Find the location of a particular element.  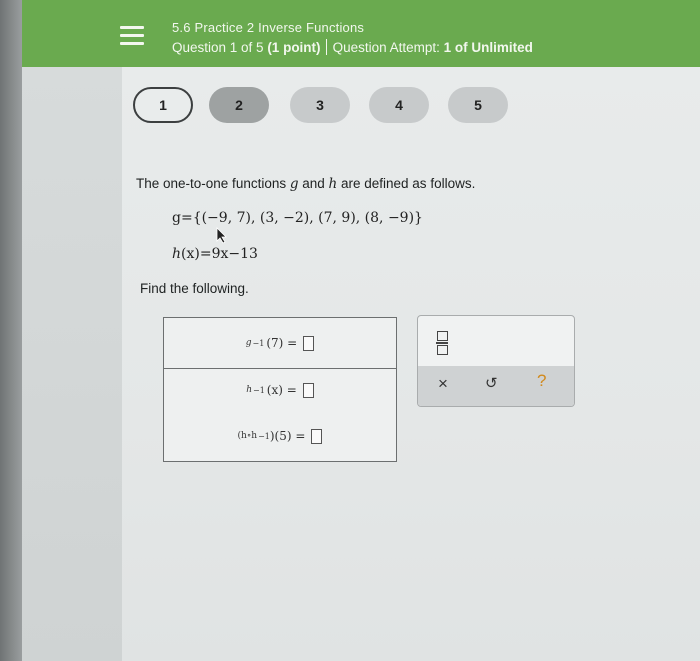

hamburger-menu-icon is located at coordinates (132, 37).